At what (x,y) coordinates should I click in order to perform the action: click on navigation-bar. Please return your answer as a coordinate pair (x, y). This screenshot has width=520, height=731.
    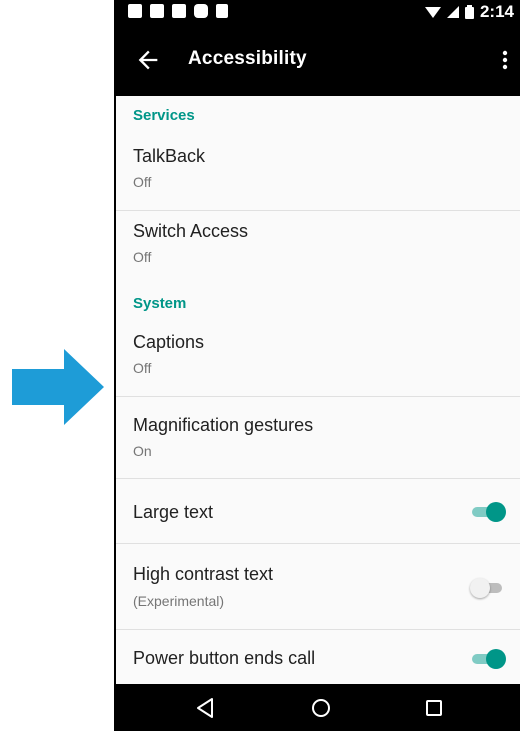
    Looking at the image, I should click on (318, 707).